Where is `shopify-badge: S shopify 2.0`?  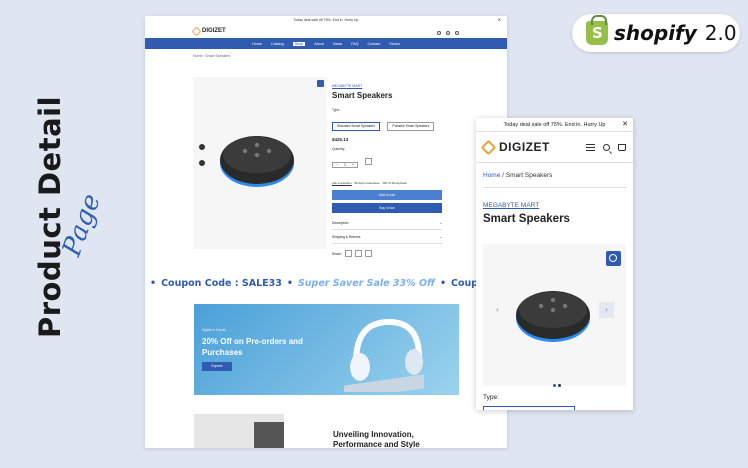
shopify-badge: S shopify 2.0 is located at coordinates (656, 33).